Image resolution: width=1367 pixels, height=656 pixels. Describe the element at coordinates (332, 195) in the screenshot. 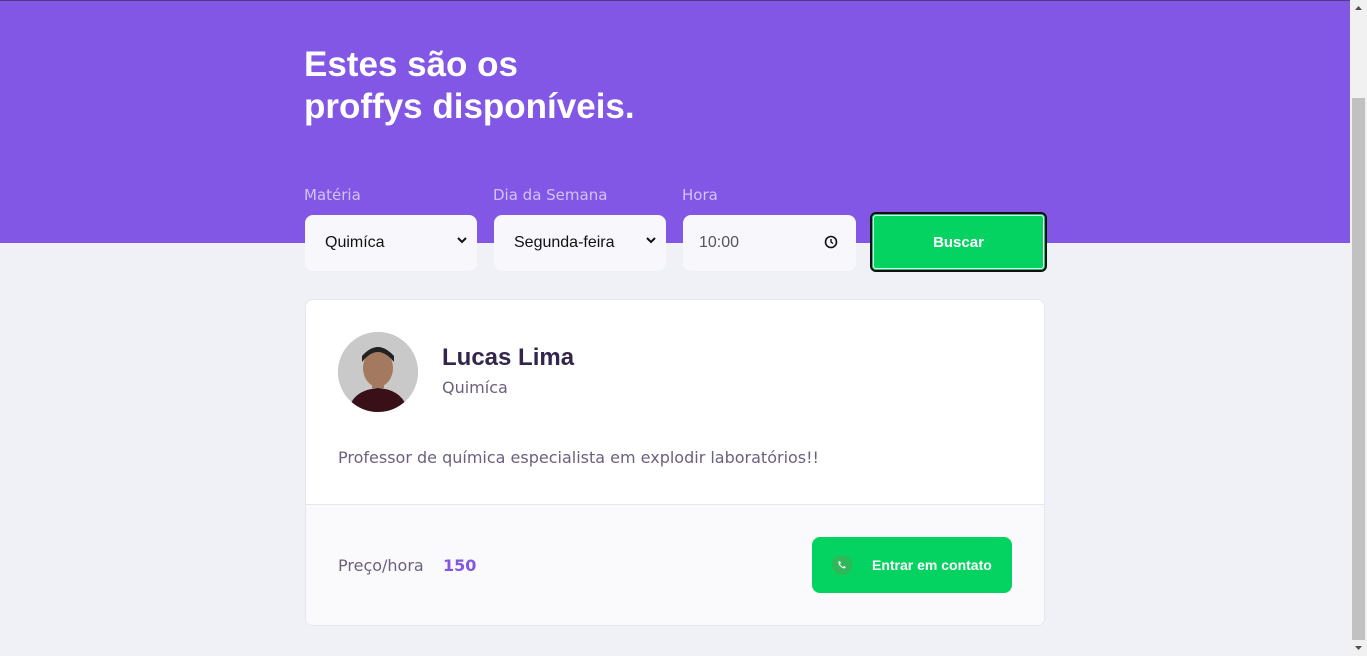

I see `subject-label: Matéria` at that location.